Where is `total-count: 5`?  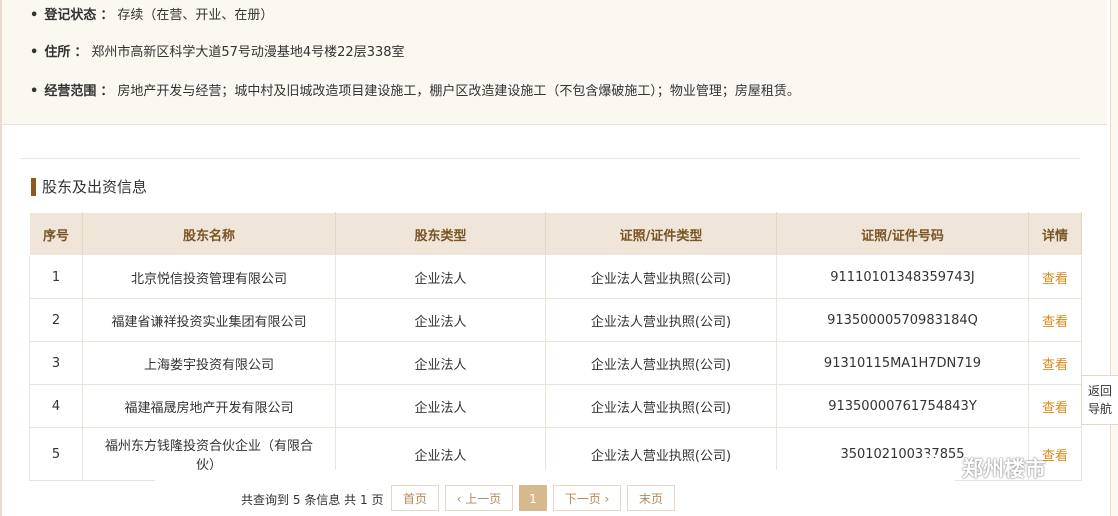
total-count: 5 is located at coordinates (296, 500).